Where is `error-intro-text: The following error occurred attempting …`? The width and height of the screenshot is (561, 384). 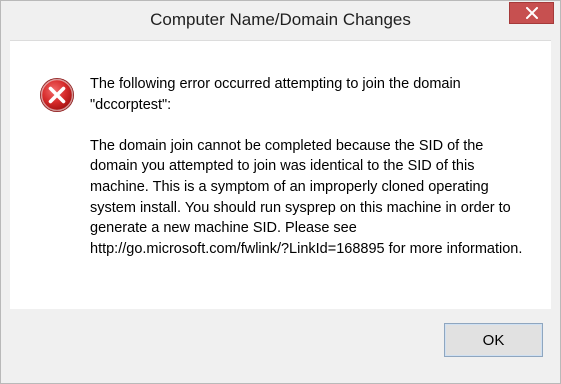 error-intro-text: The following error occurred attempting … is located at coordinates (275, 94).